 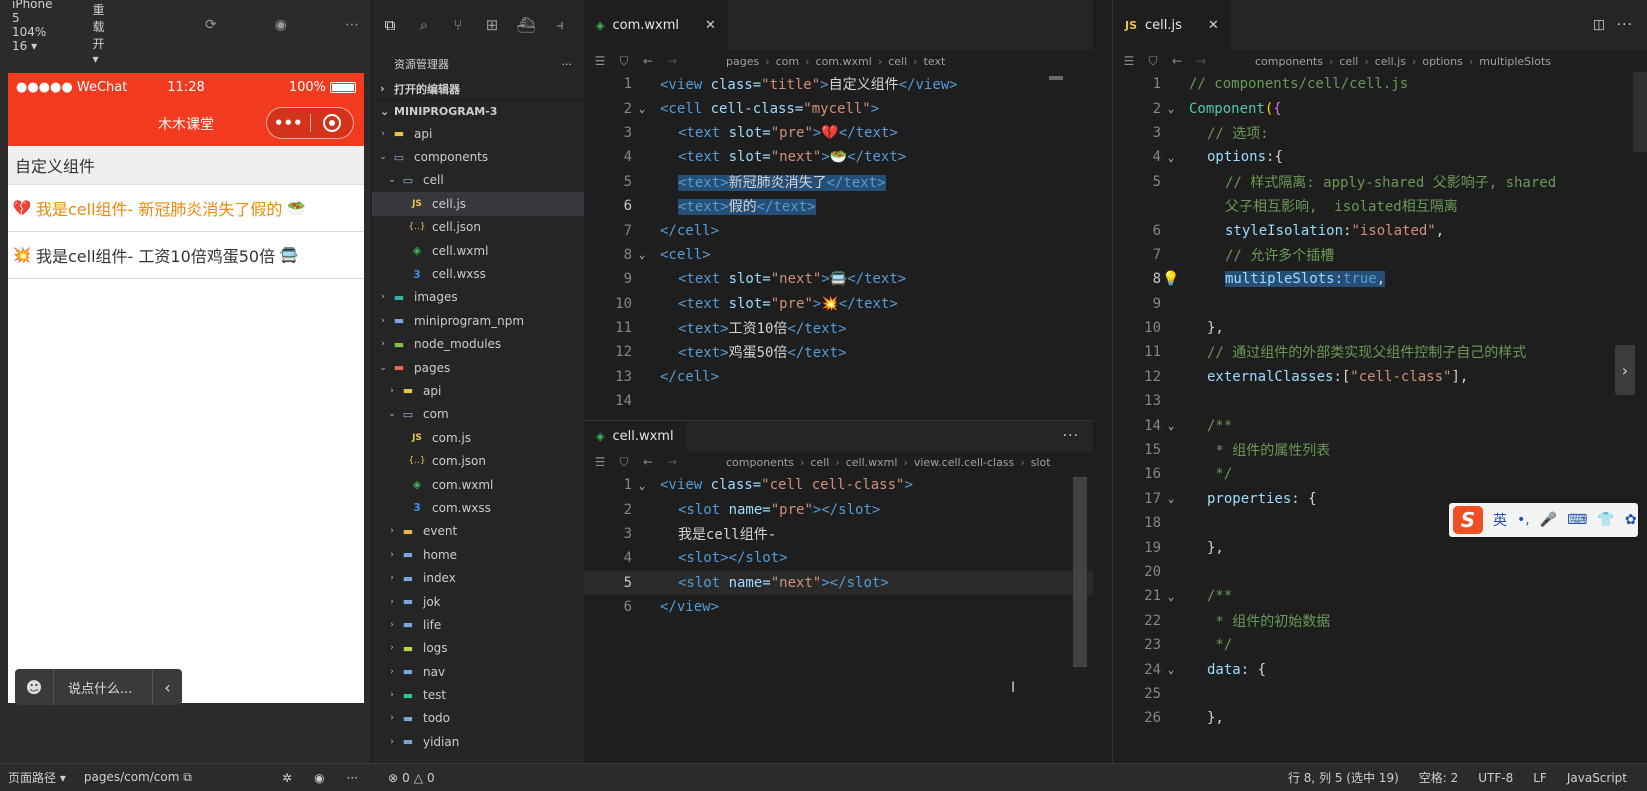 I want to click on page-path: pages/com/com ⧉, so click(x=138, y=777).